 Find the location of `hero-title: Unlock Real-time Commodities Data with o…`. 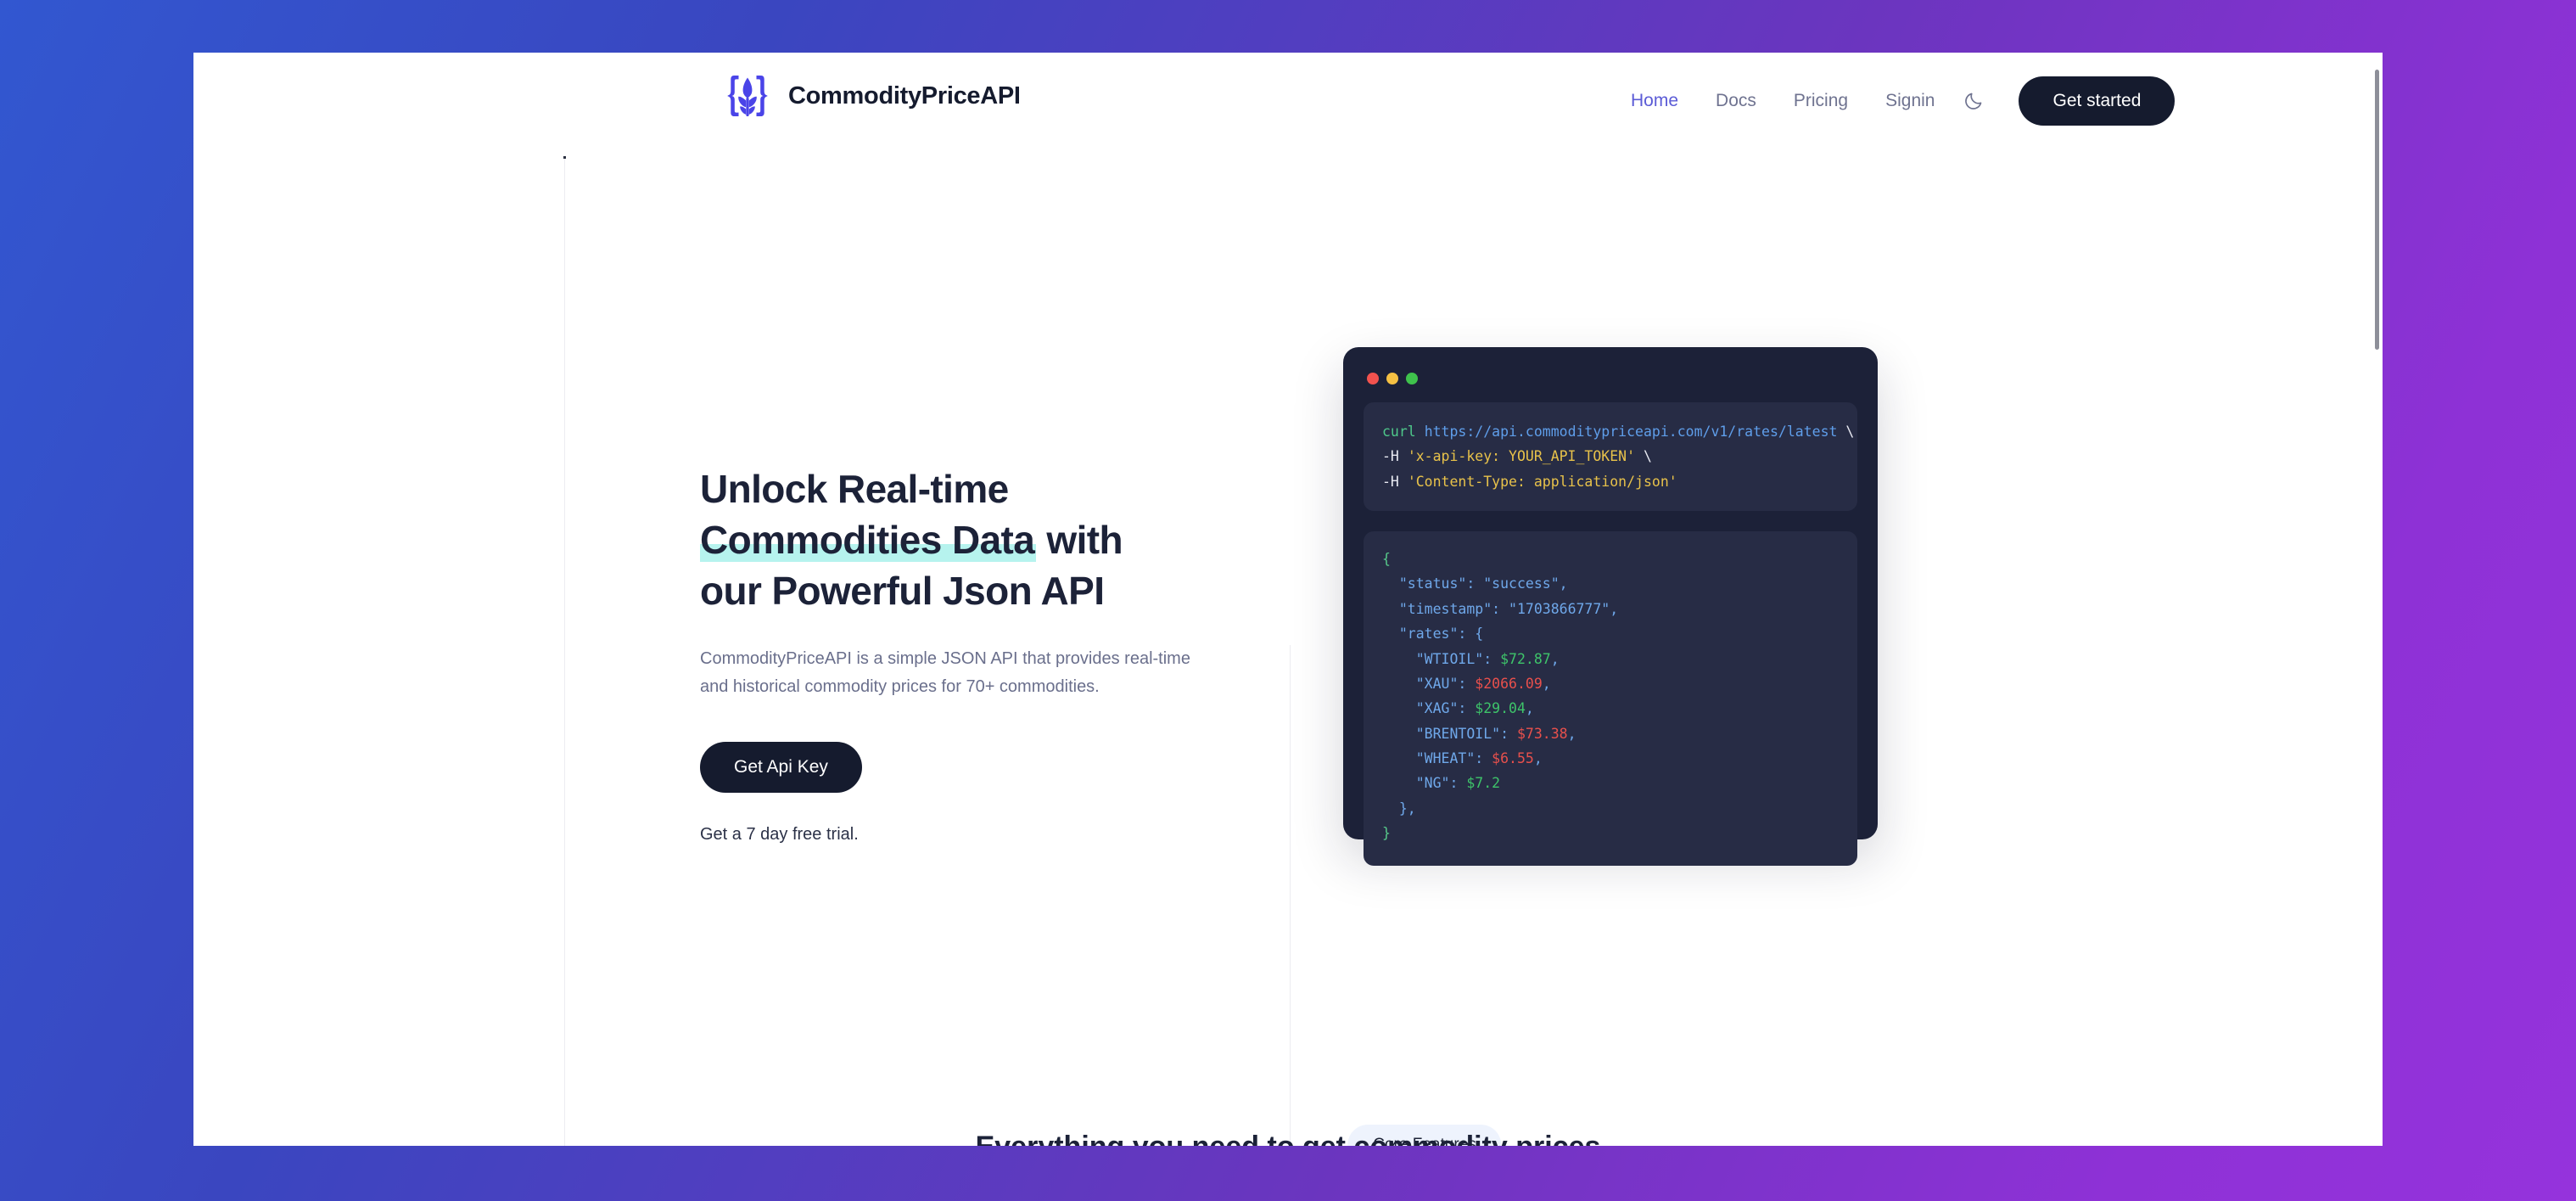

hero-title: Unlock Real-time Commodities Data with o… is located at coordinates (980, 539).